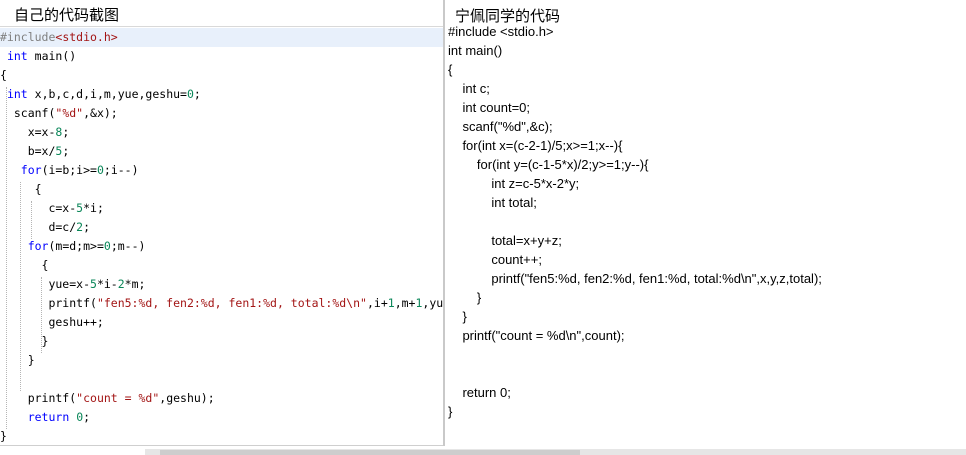  Describe the element at coordinates (500, 126) in the screenshot. I see `right-code-line: scanf("%d",&c);` at that location.